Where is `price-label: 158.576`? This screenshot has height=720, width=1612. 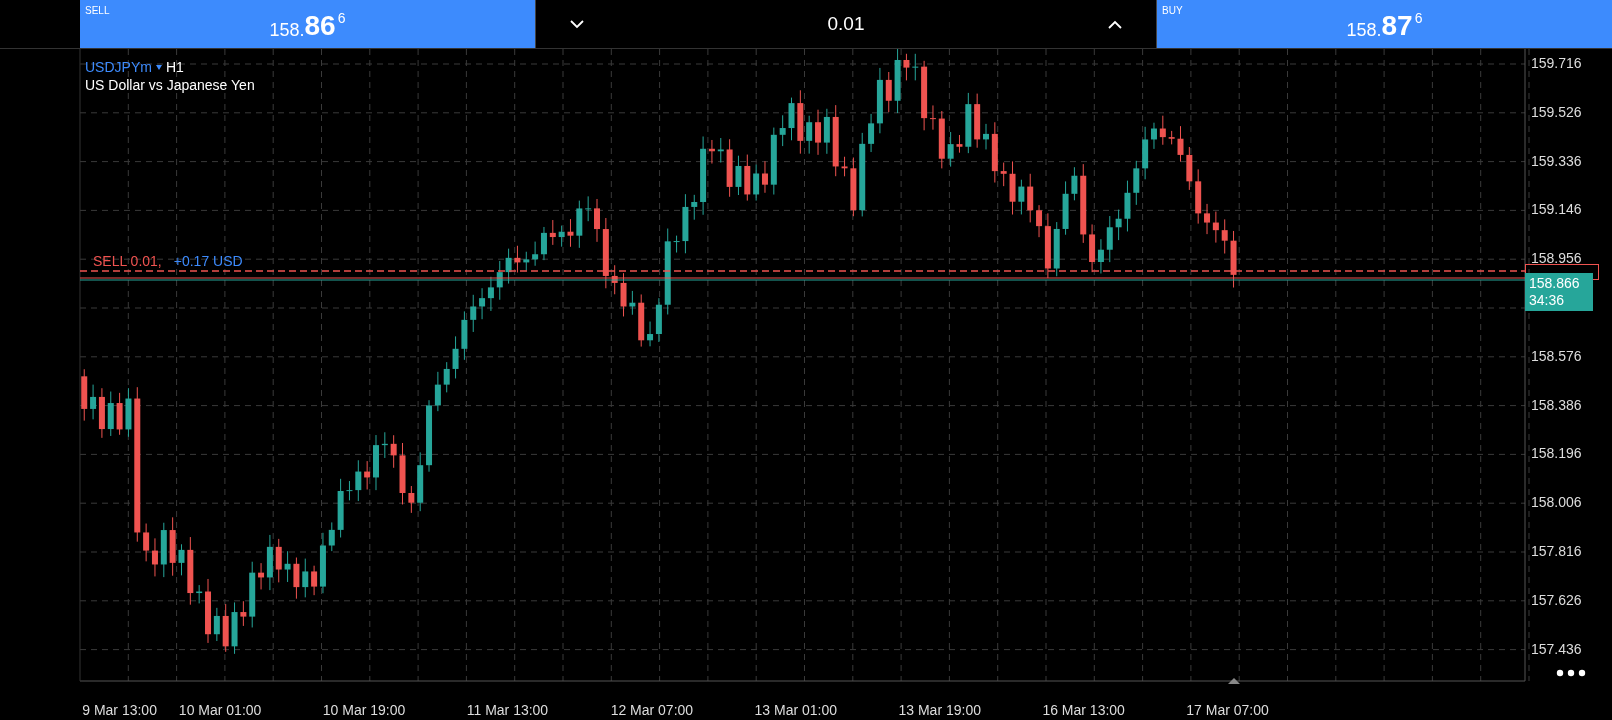 price-label: 158.576 is located at coordinates (1556, 355).